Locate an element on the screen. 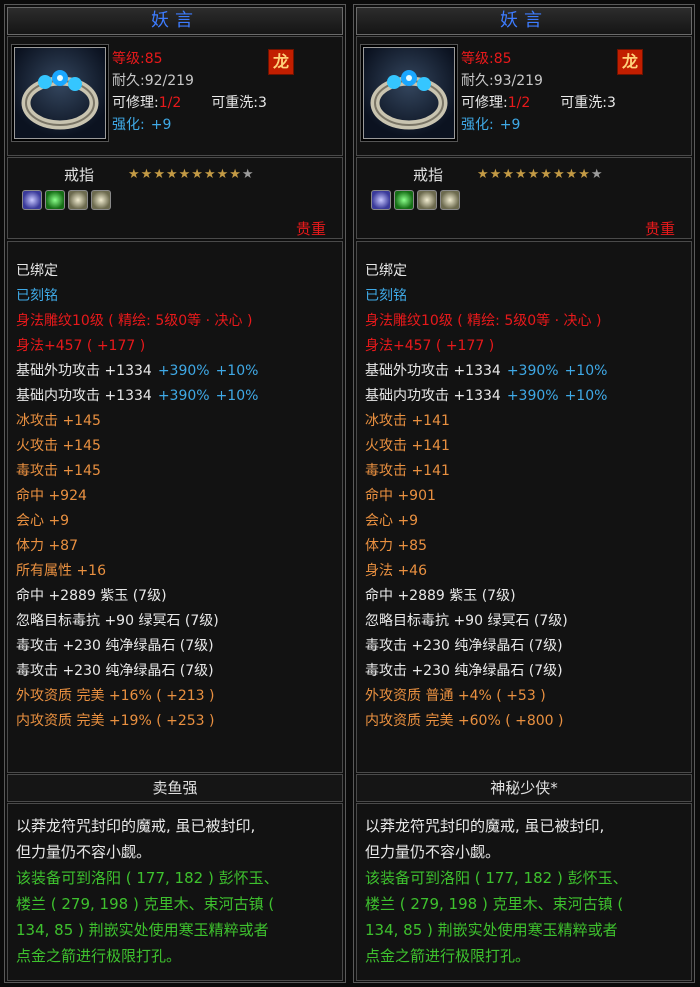 The height and width of the screenshot is (987, 700). attribute-text: 会心 +9 is located at coordinates (392, 521).